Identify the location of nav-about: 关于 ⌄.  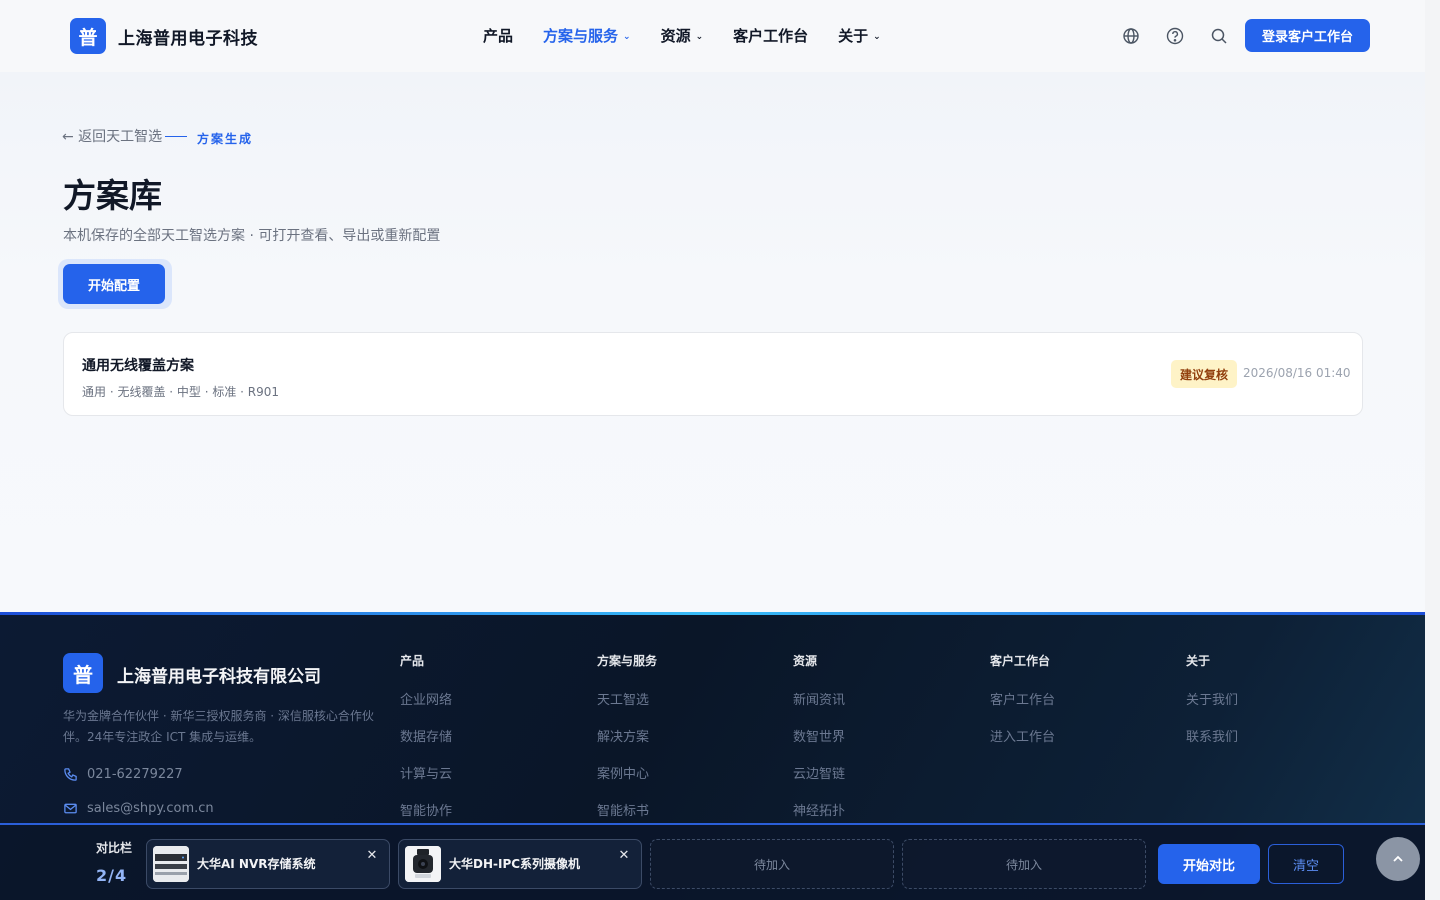
(859, 35).